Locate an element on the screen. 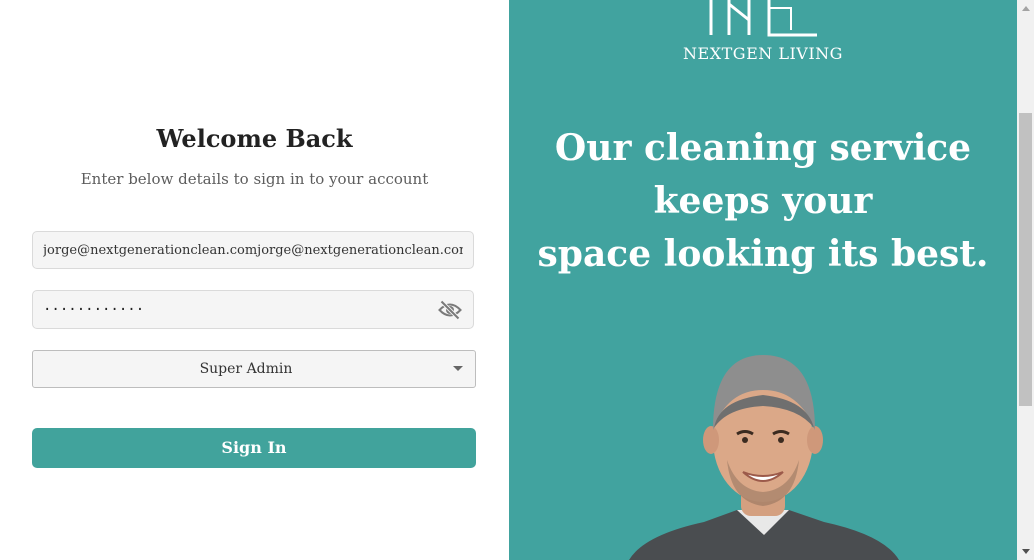 This screenshot has height=560, width=1034. scroll-up-arrow-icon is located at coordinates (1026, 8).